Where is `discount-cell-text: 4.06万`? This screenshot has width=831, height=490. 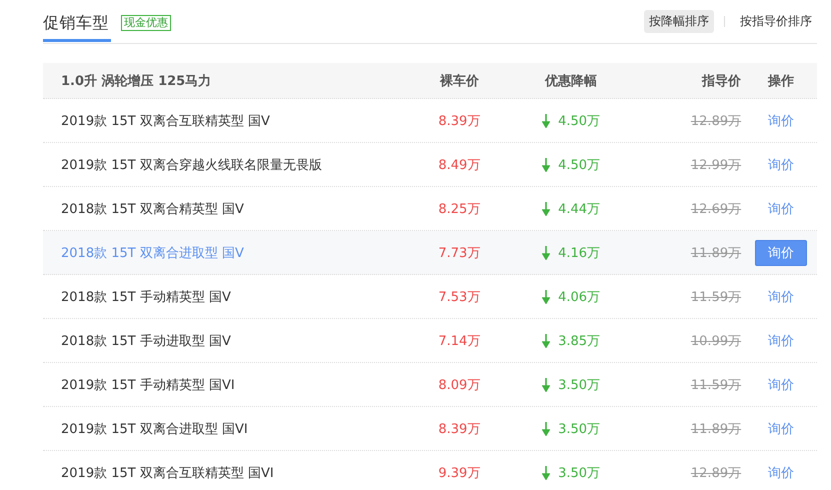
discount-cell-text: 4.06万 is located at coordinates (579, 297).